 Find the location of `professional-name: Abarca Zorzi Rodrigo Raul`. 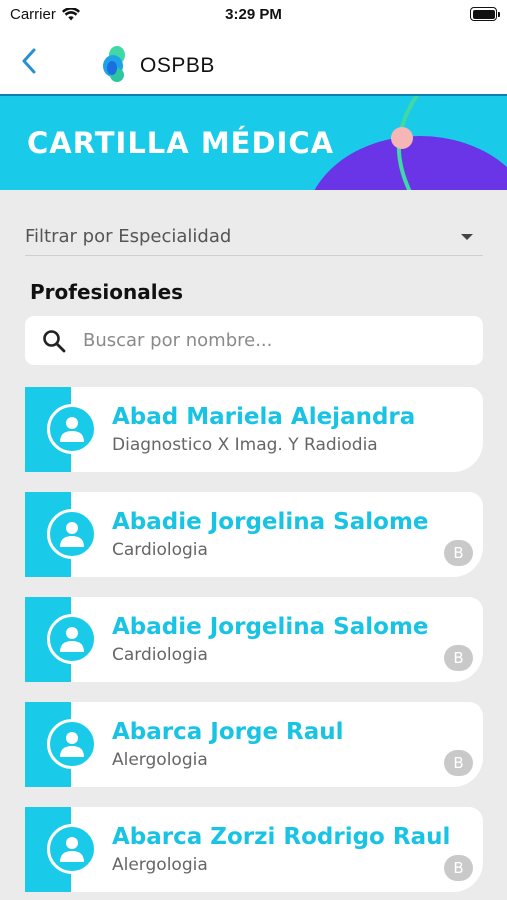

professional-name: Abarca Zorzi Rodrigo Raul is located at coordinates (281, 837).